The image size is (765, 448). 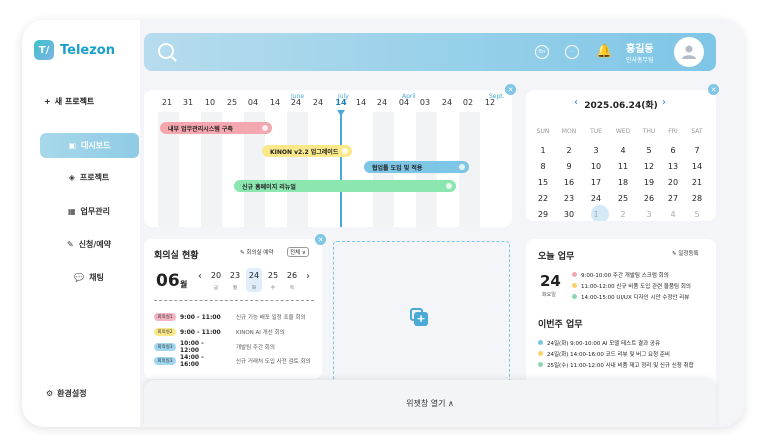 I want to click on settings-button: ⚙ 환경설정, so click(x=66, y=393).